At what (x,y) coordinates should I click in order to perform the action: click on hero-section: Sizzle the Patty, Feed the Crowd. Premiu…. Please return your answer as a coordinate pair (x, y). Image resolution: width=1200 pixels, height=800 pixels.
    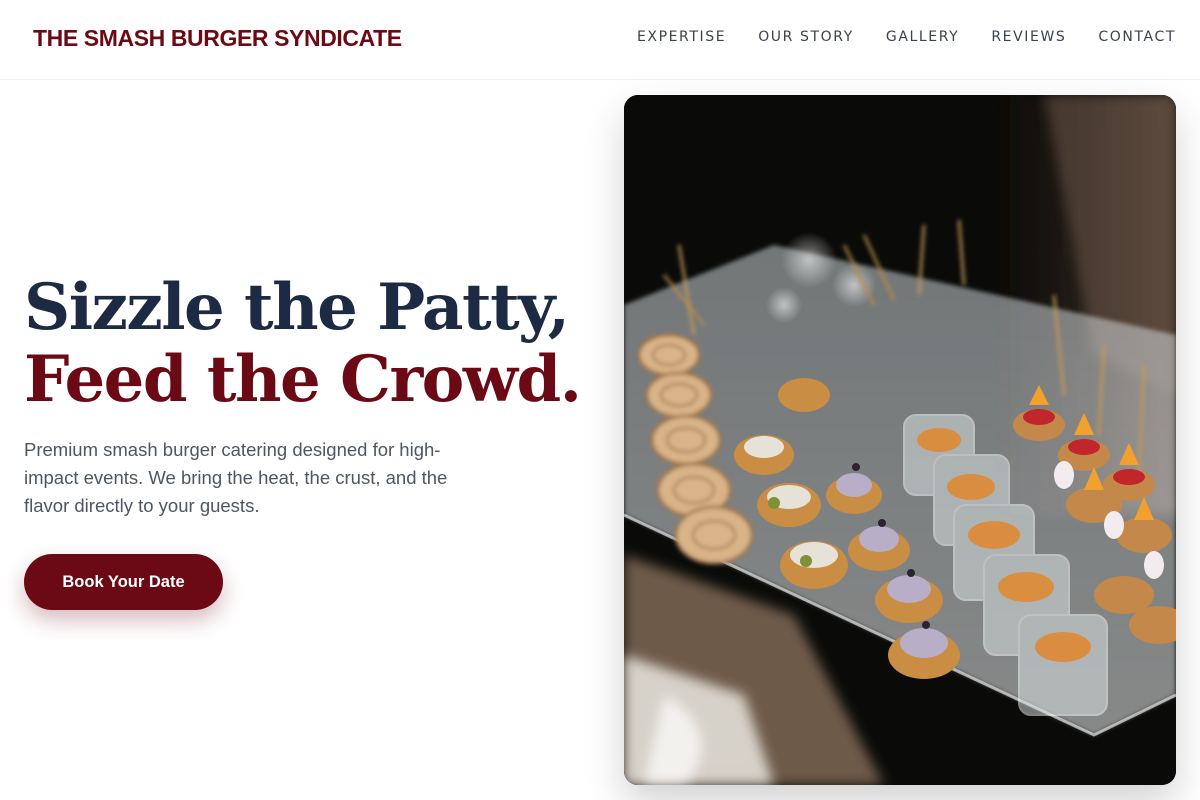
    Looking at the image, I should click on (304, 396).